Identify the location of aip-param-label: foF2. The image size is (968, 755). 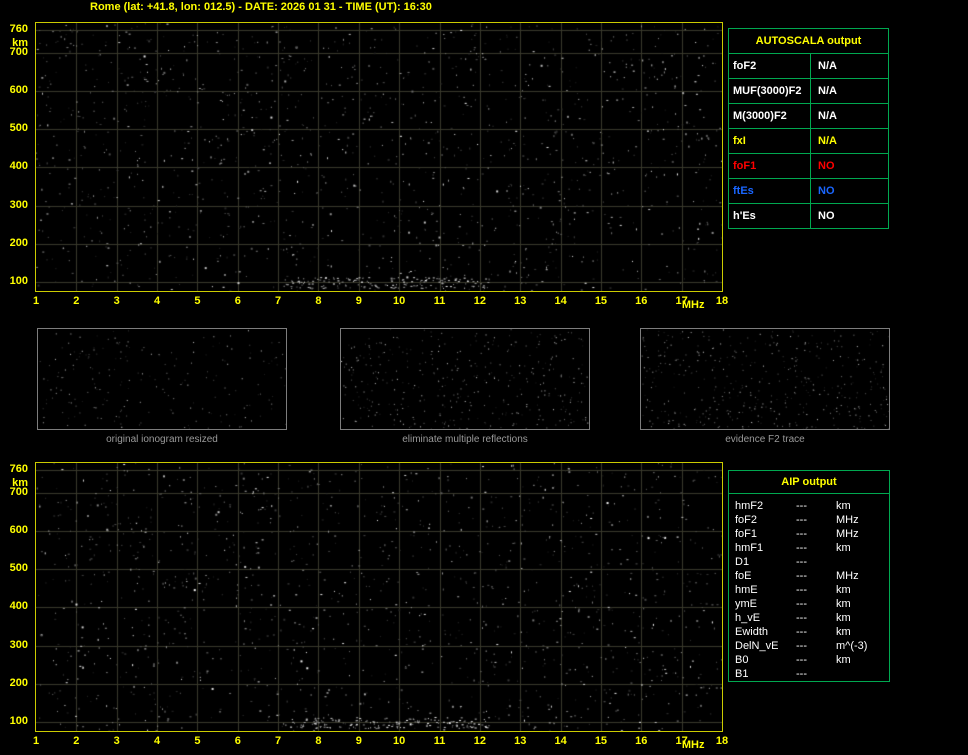
(746, 520).